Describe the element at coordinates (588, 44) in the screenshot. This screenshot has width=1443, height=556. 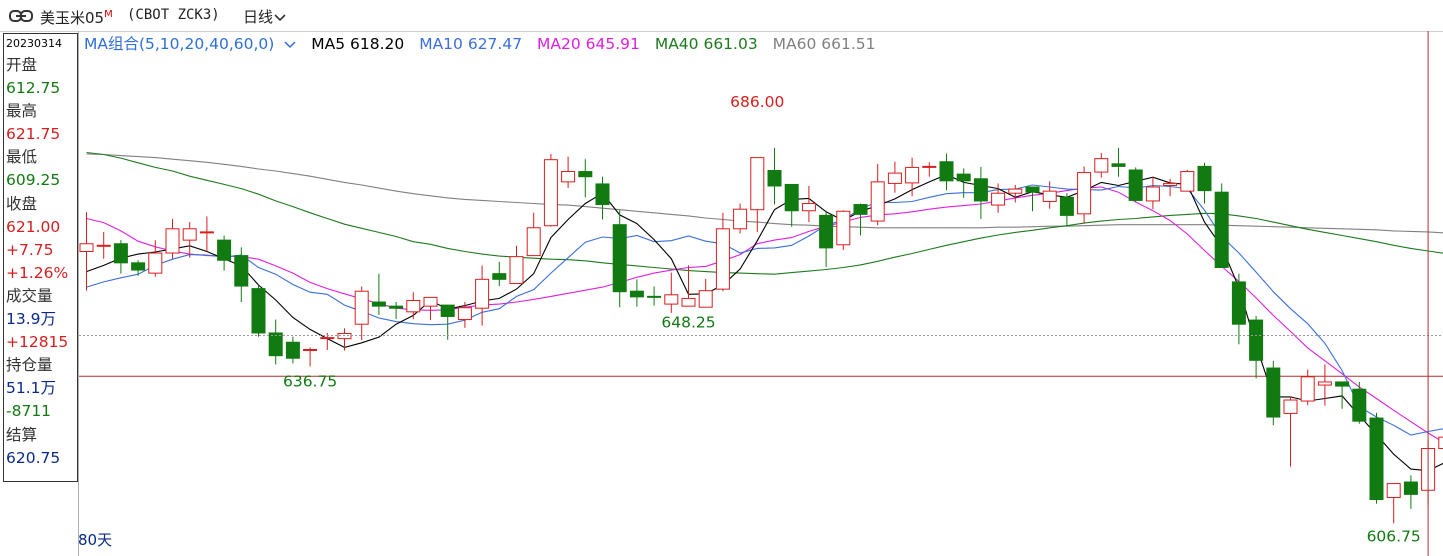
I see `ma20-value: MA20 645.91` at that location.